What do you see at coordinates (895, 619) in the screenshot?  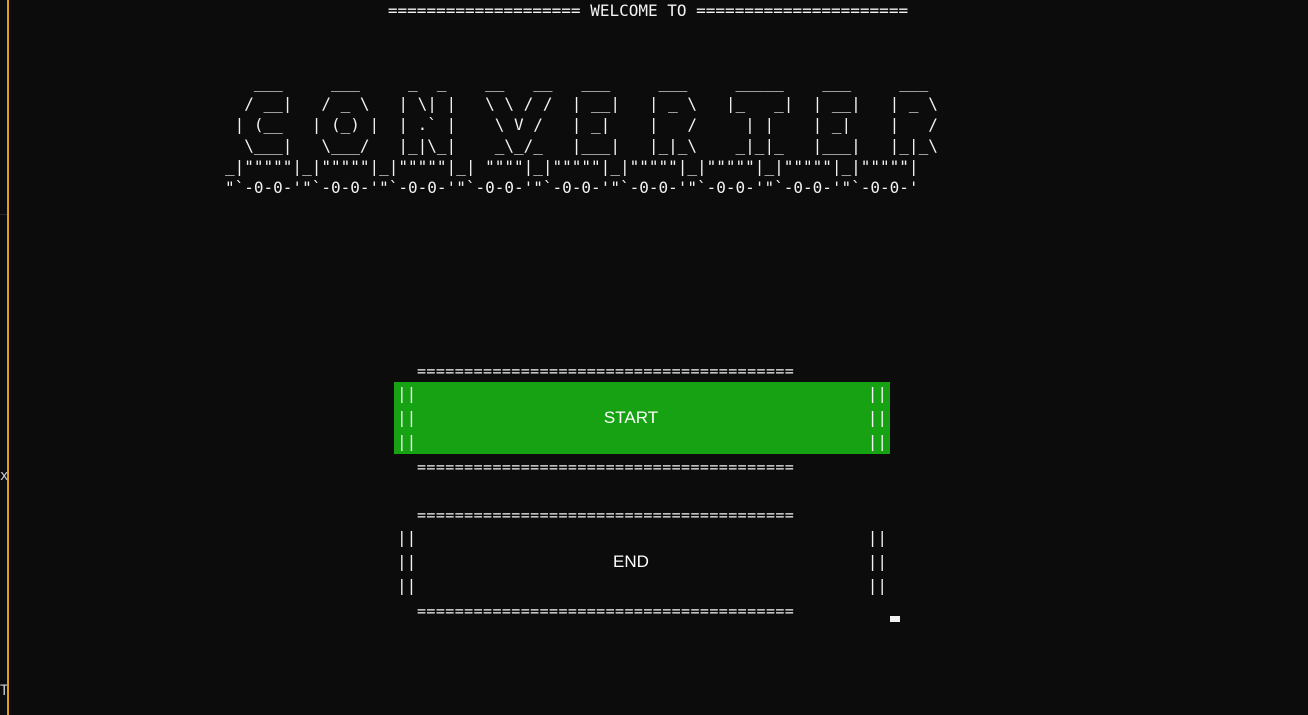 I see `terminal-cursor` at bounding box center [895, 619].